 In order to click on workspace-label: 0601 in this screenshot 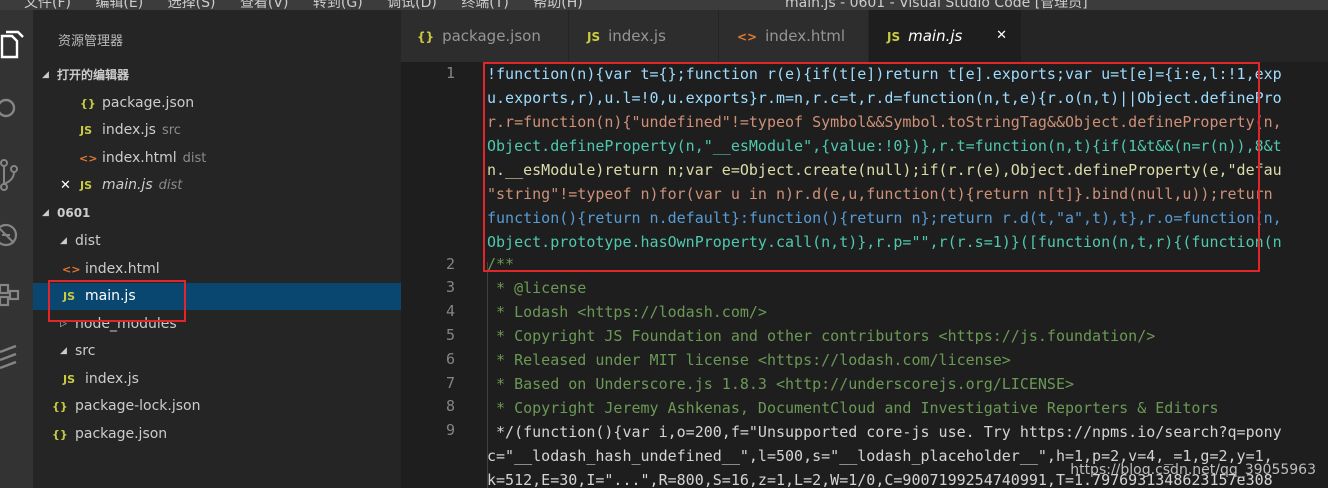, I will do `click(74, 213)`.